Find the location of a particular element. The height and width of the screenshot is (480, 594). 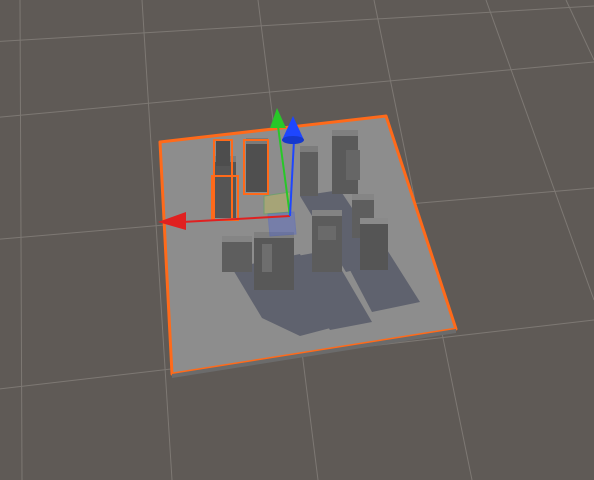

gizmo-plane-xy is located at coordinates (277, 203).